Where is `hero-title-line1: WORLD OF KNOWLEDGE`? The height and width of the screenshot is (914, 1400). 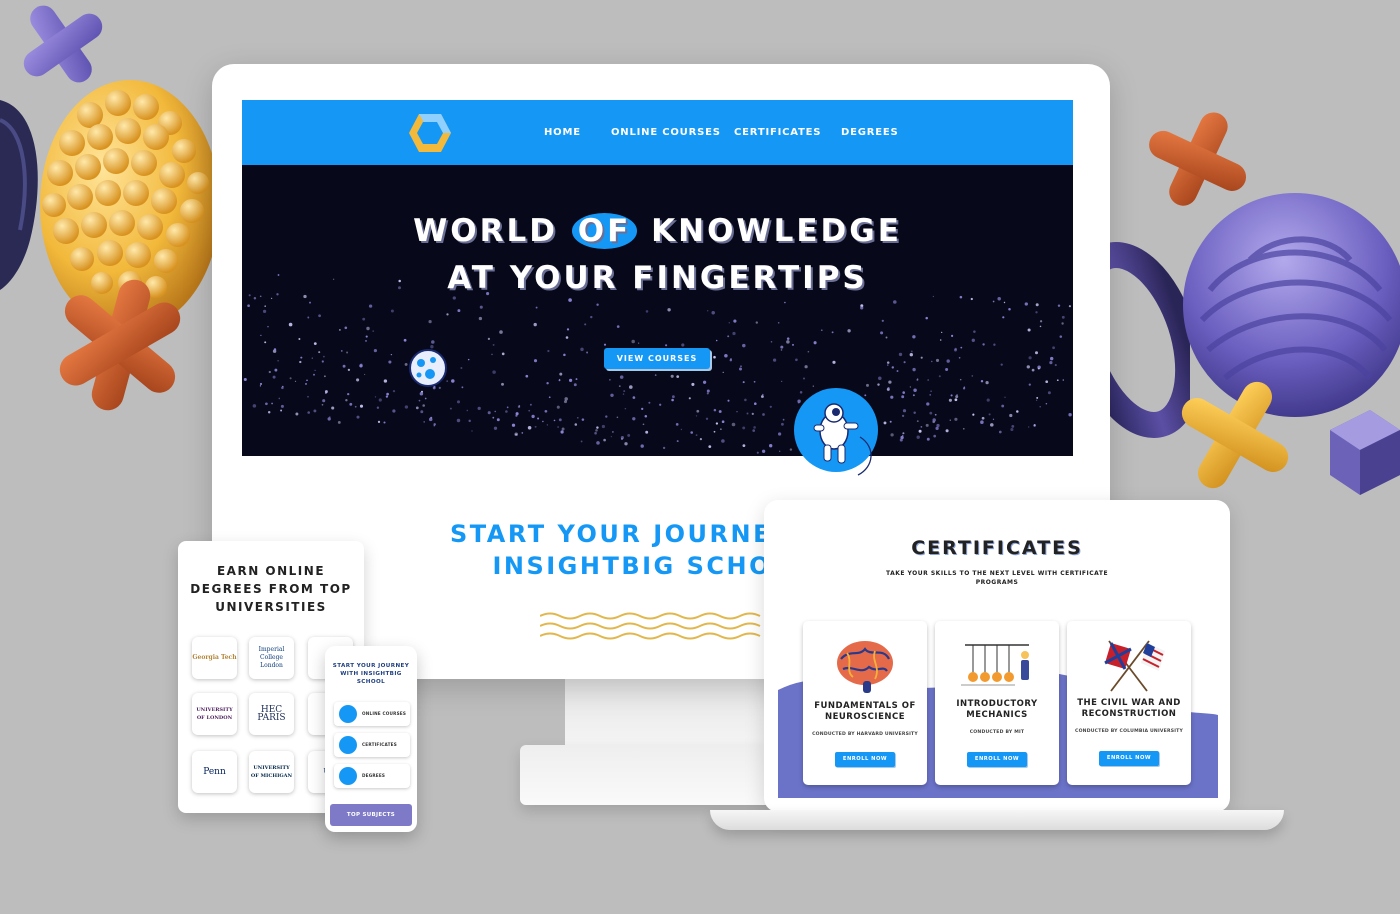 hero-title-line1: WORLD OF KNOWLEDGE is located at coordinates (657, 231).